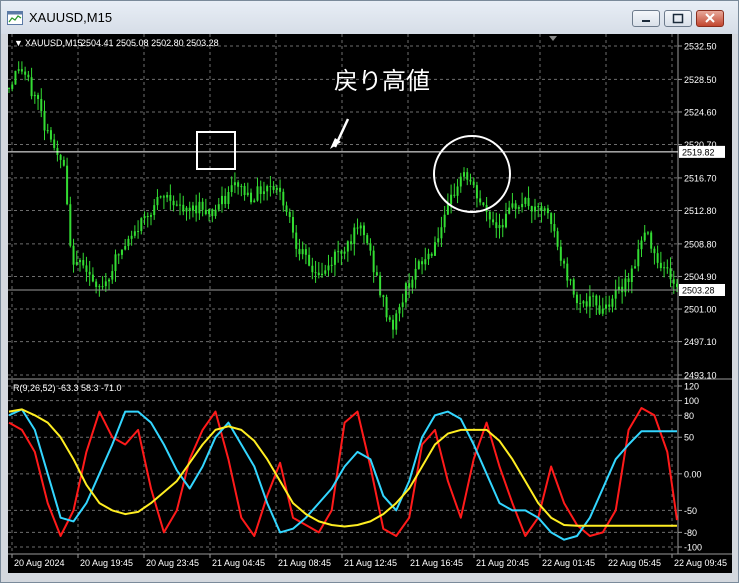 The height and width of the screenshot is (583, 739). What do you see at coordinates (700, 310) in the screenshot?
I see `price-tick-label: 2501.00` at bounding box center [700, 310].